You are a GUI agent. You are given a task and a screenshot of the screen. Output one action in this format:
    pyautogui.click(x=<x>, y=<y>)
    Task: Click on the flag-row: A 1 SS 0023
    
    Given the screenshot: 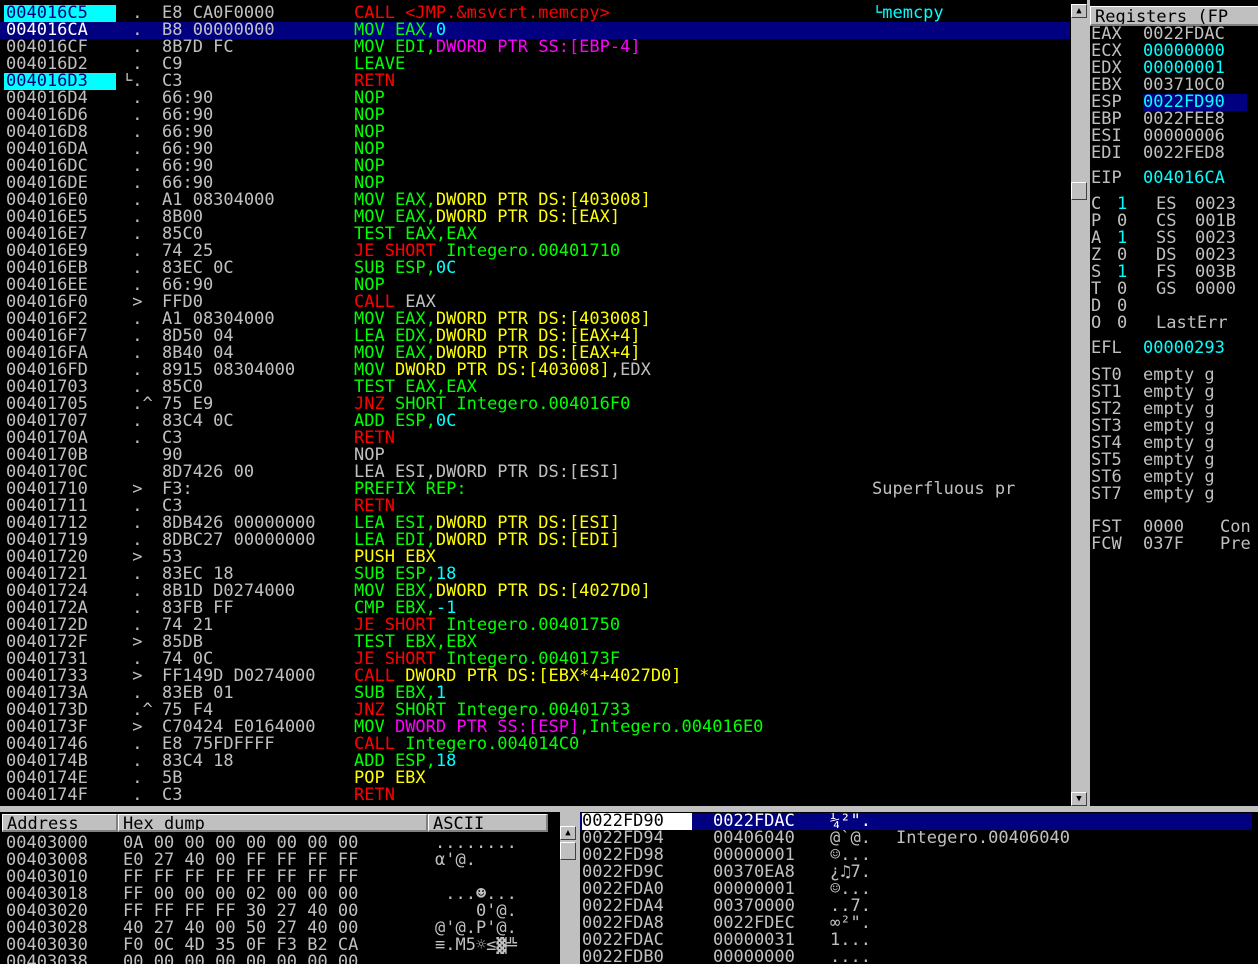 What is the action you would take?
    pyautogui.click(x=1174, y=238)
    